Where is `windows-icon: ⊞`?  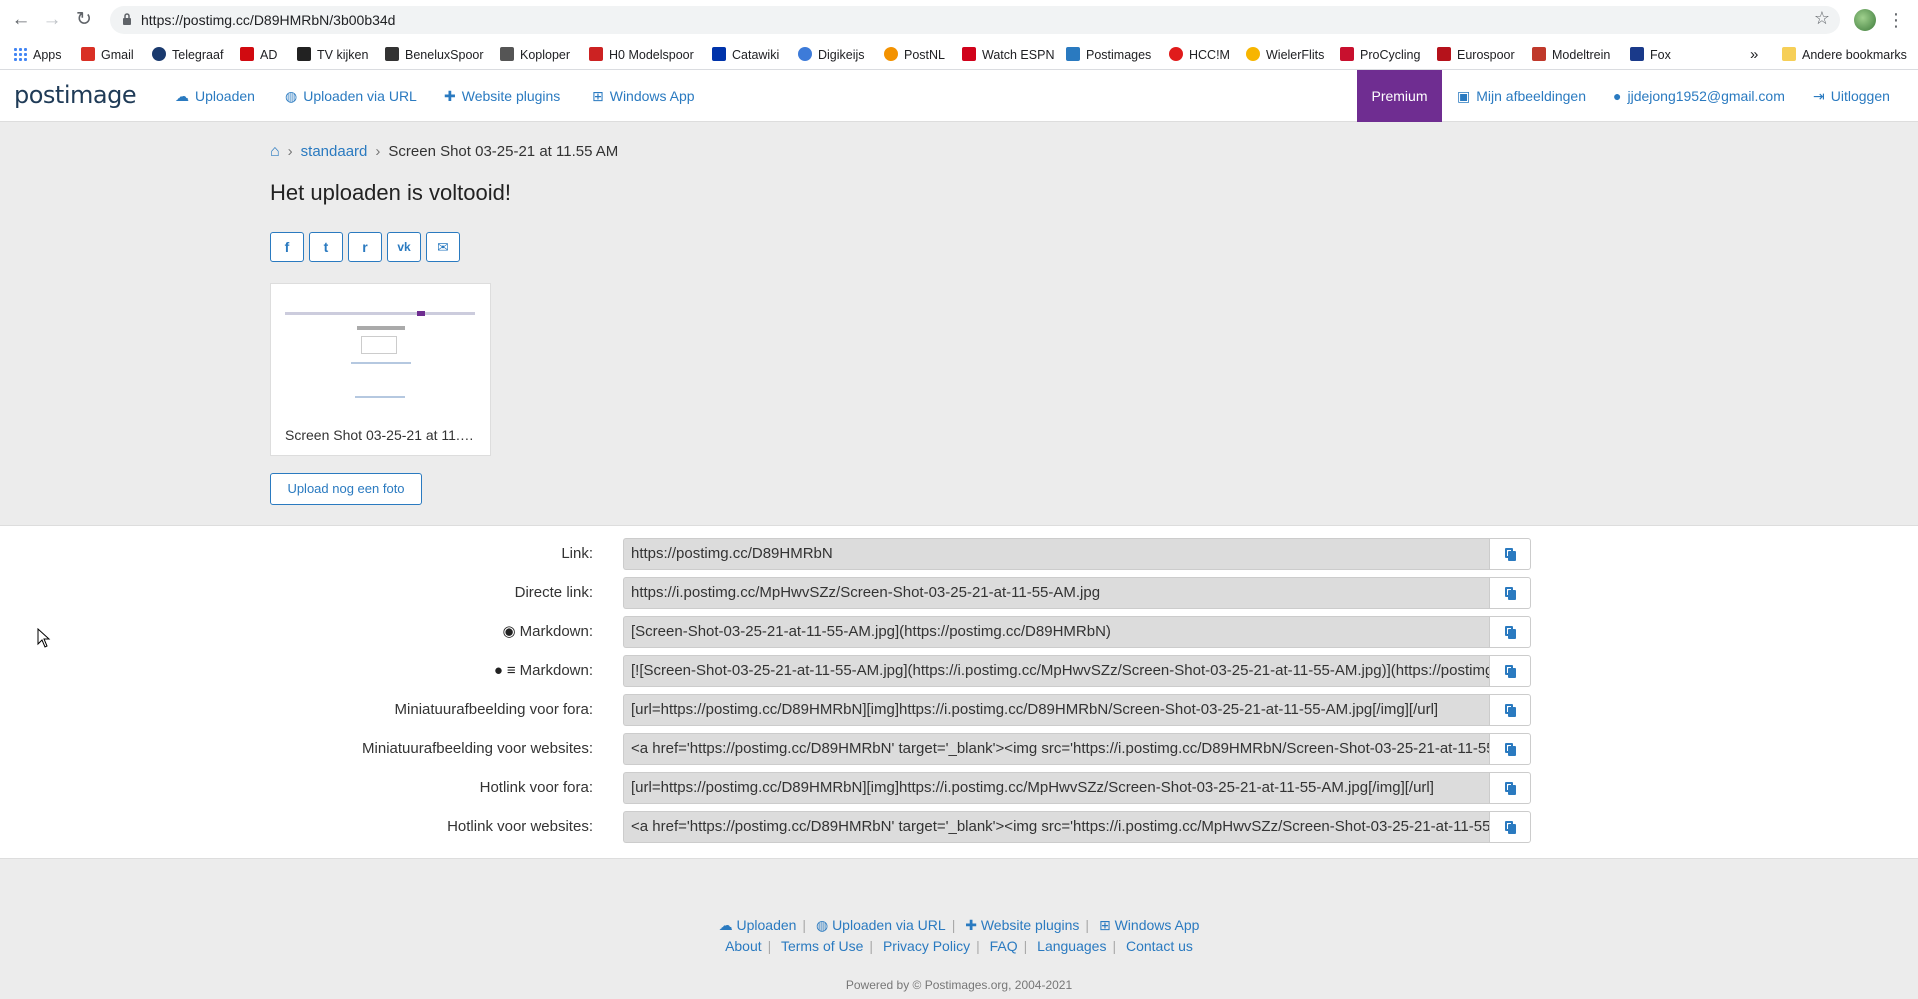 windows-icon: ⊞ is located at coordinates (1106, 925).